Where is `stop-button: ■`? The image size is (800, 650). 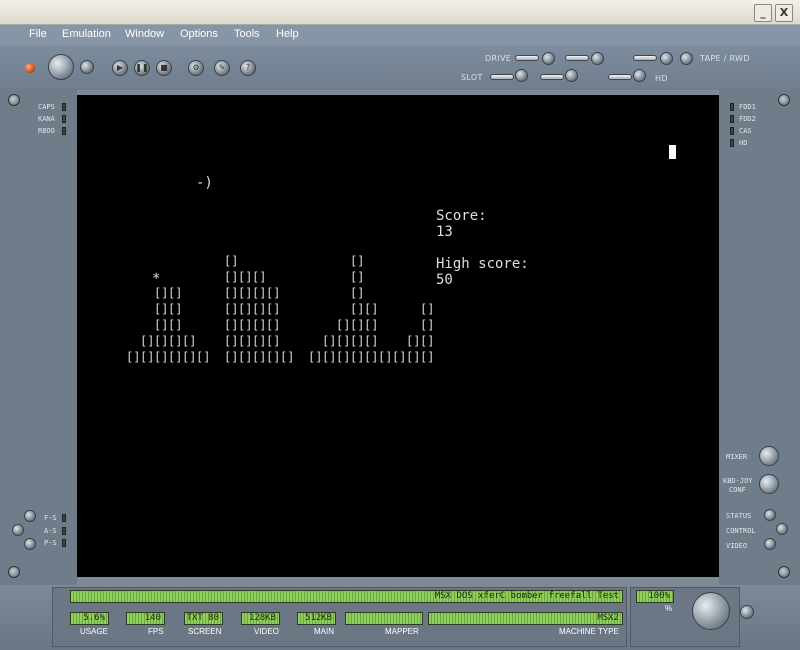 stop-button: ■ is located at coordinates (164, 68).